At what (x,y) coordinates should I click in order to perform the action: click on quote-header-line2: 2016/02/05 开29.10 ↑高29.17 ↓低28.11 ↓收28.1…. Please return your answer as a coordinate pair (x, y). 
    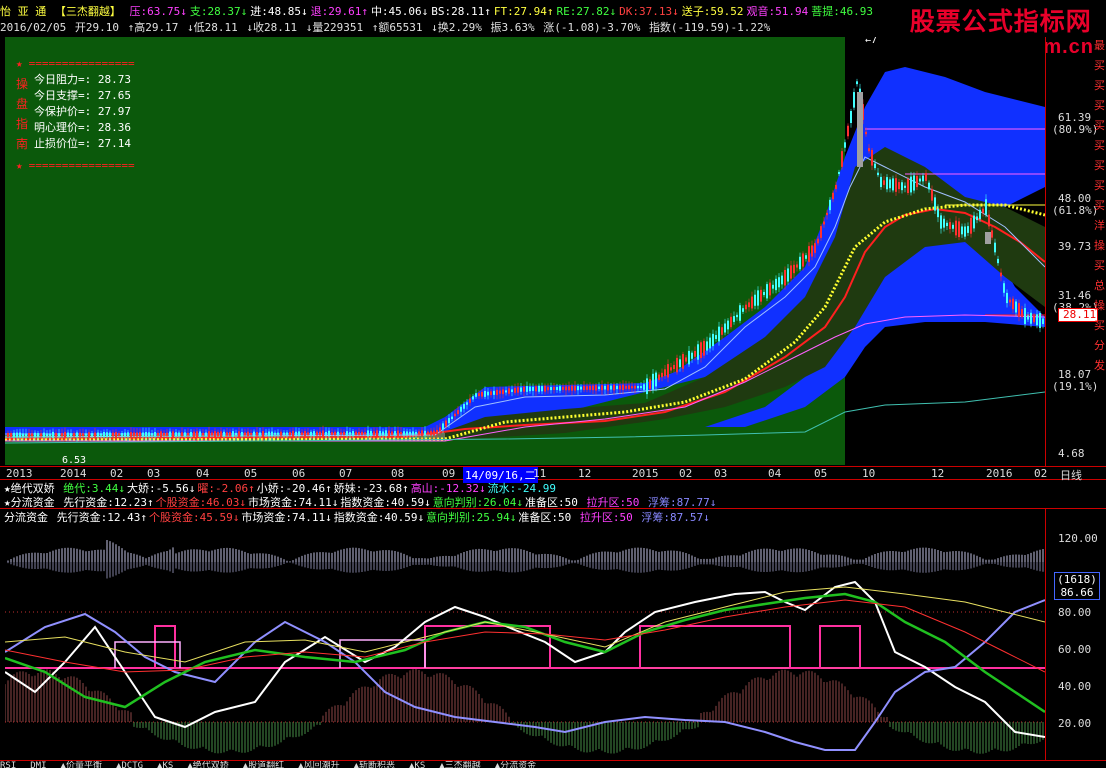
    Looking at the image, I should click on (386, 27).